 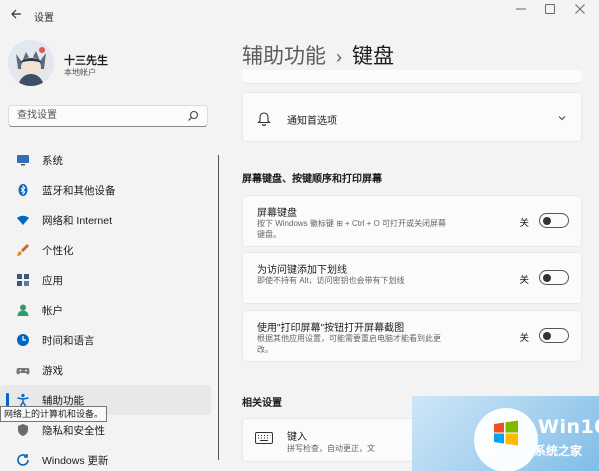 What do you see at coordinates (264, 438) in the screenshot?
I see `keyboard-icon` at bounding box center [264, 438].